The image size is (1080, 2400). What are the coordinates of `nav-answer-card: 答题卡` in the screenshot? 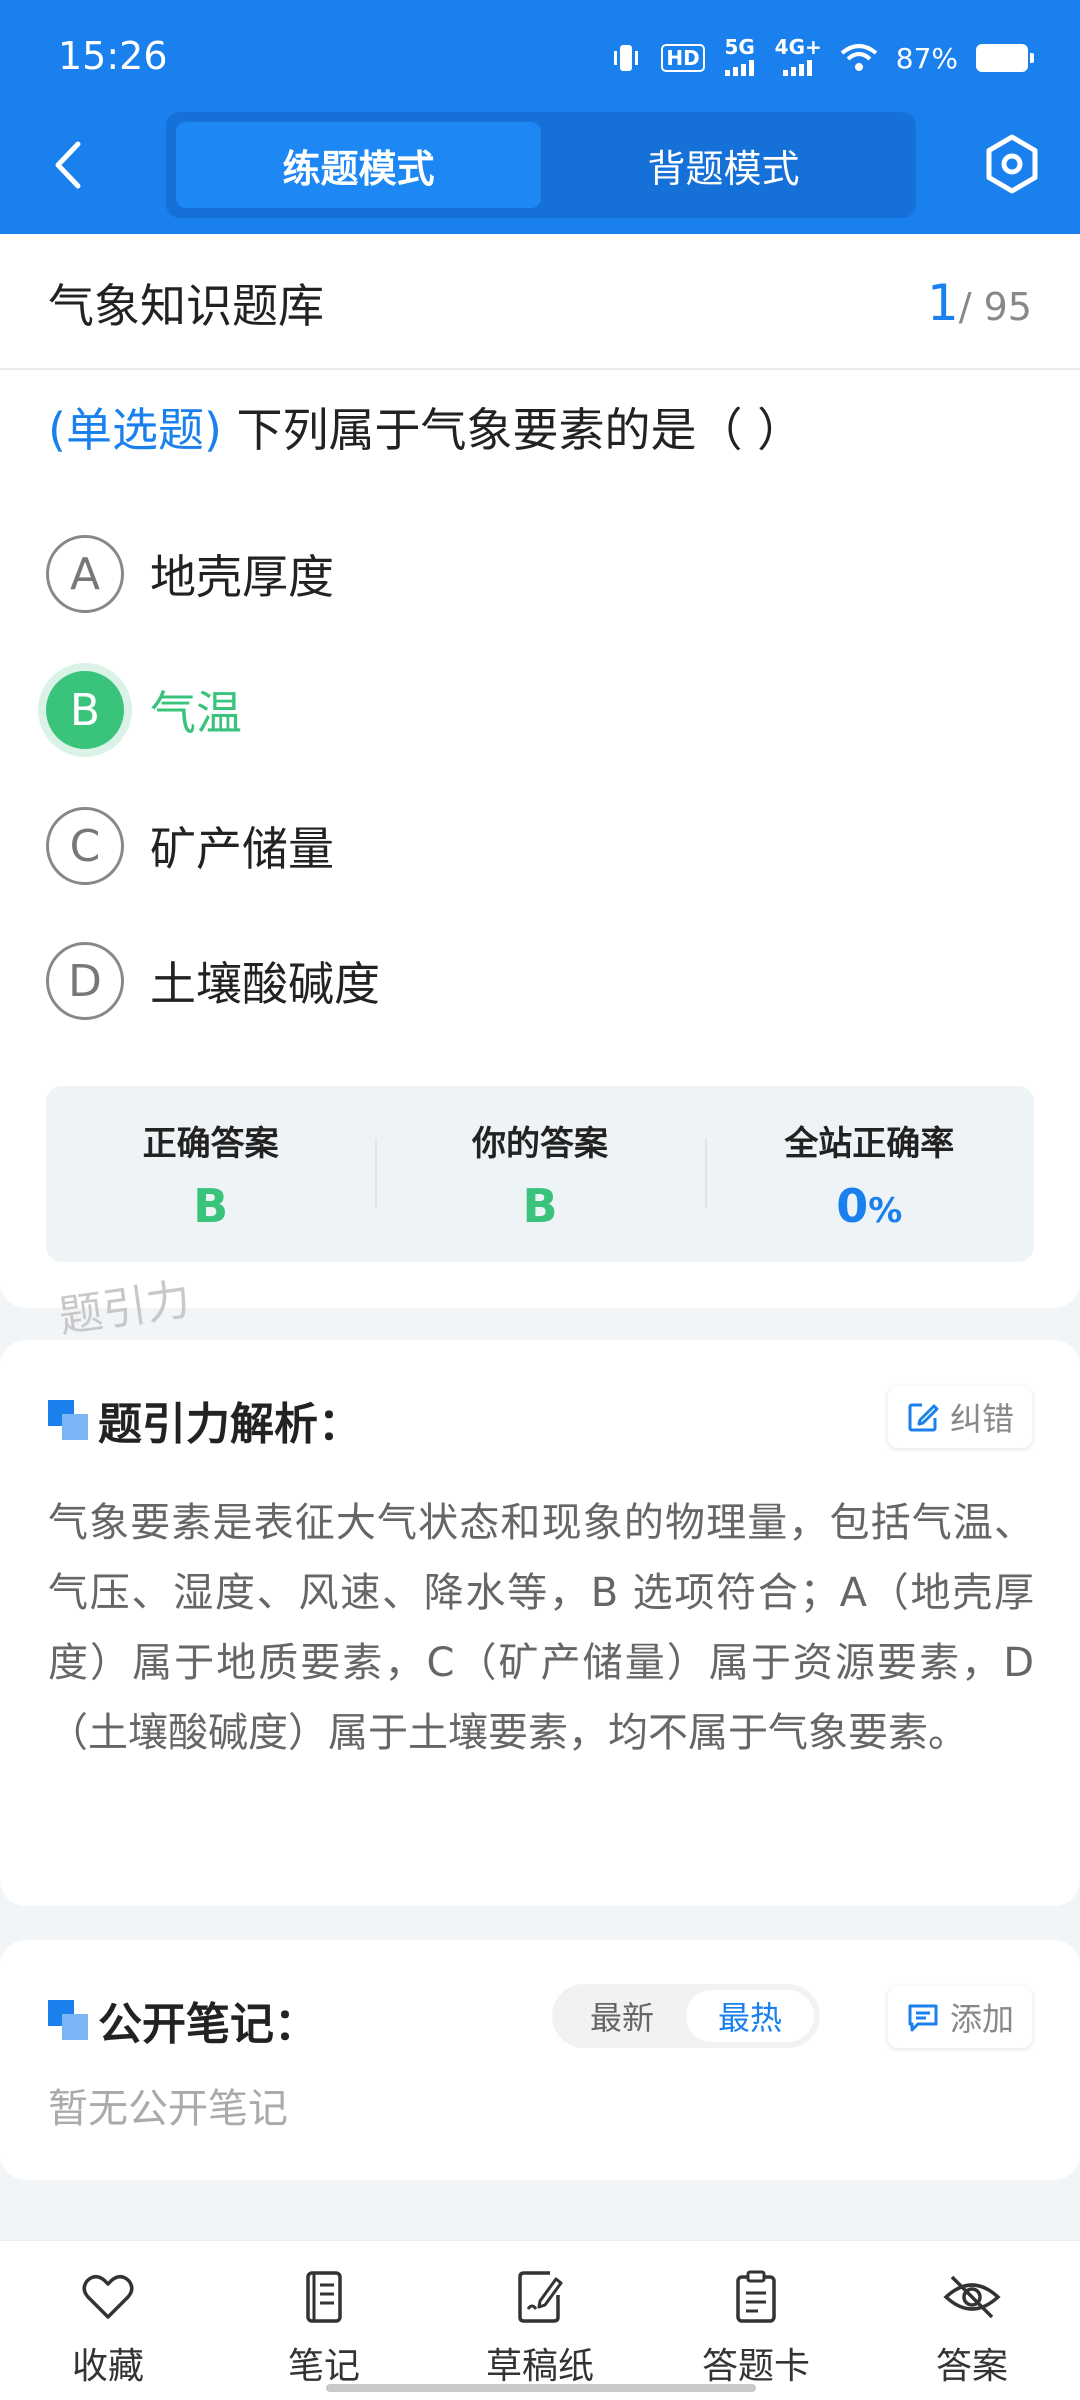 It's located at (756, 2320).